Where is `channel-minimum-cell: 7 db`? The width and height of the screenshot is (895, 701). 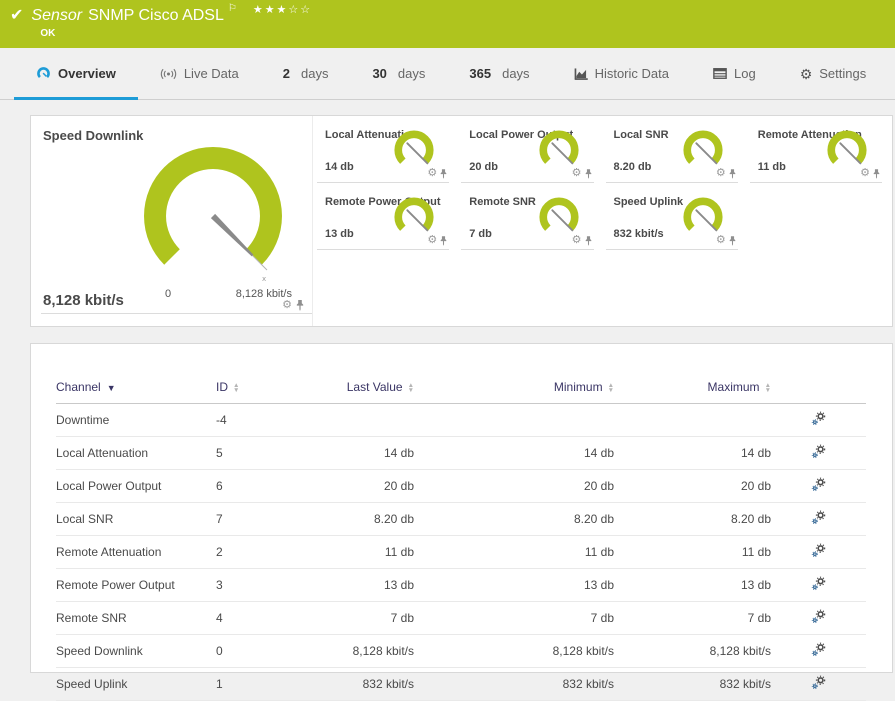
channel-minimum-cell: 7 db is located at coordinates (514, 618).